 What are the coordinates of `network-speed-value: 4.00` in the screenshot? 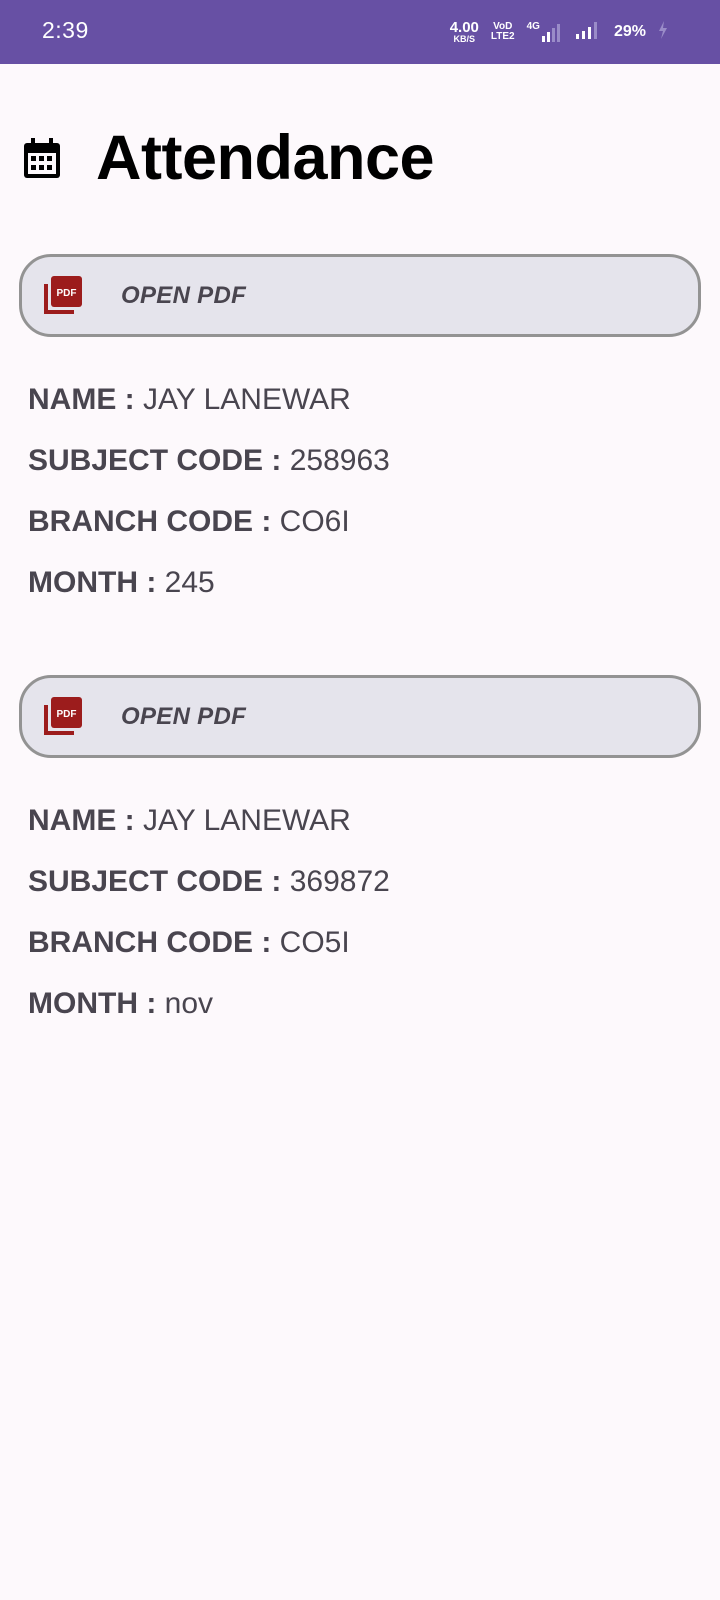 It's located at (464, 27).